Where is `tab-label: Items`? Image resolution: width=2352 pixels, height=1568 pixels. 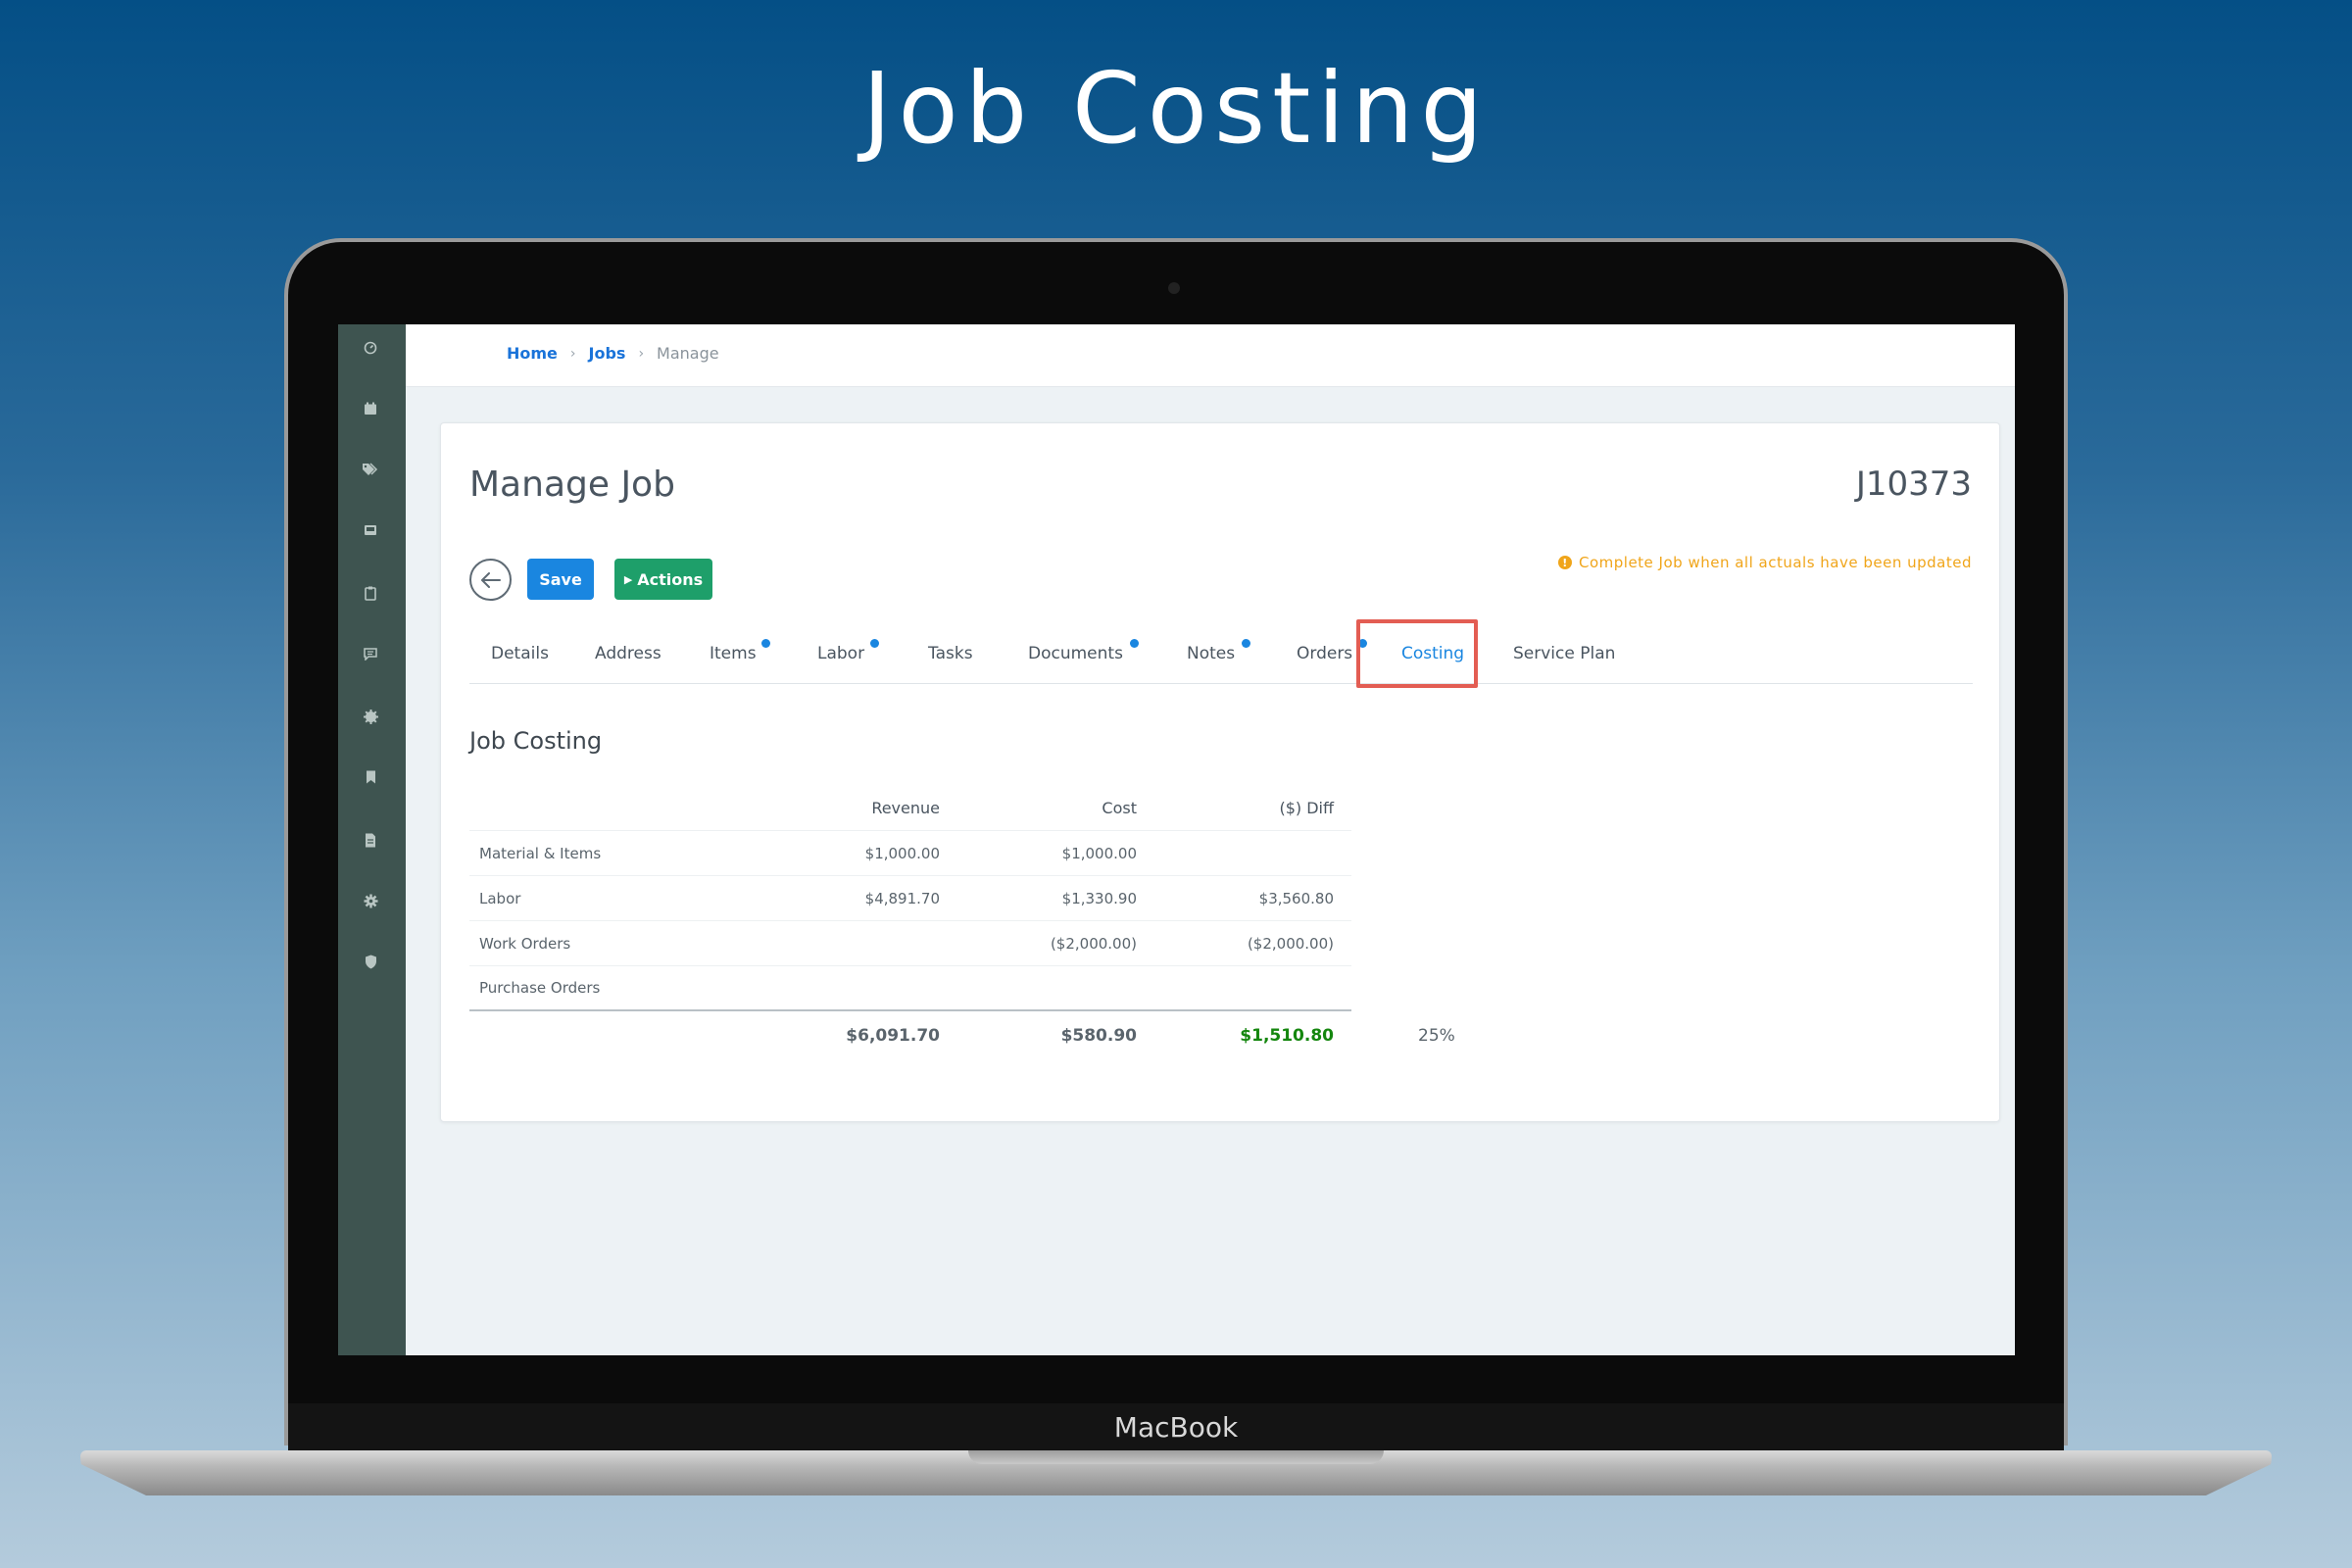 tab-label: Items is located at coordinates (733, 653).